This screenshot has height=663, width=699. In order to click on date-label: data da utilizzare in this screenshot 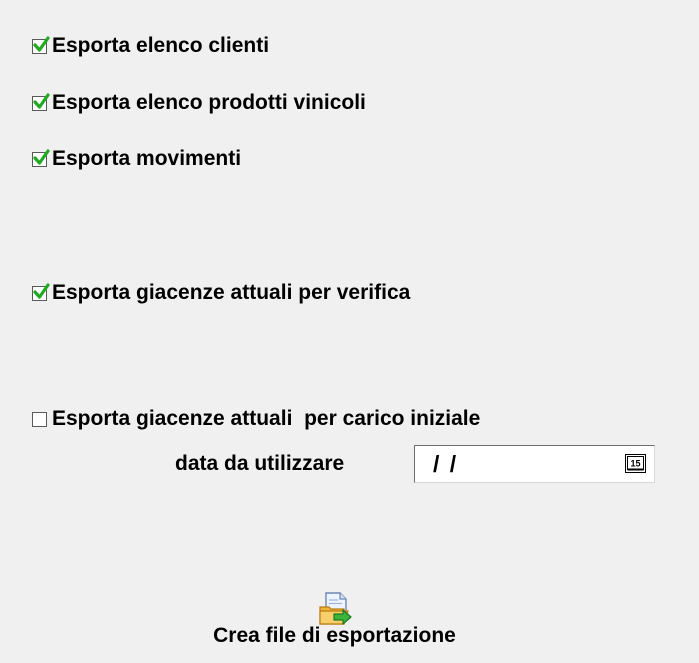, I will do `click(260, 463)`.